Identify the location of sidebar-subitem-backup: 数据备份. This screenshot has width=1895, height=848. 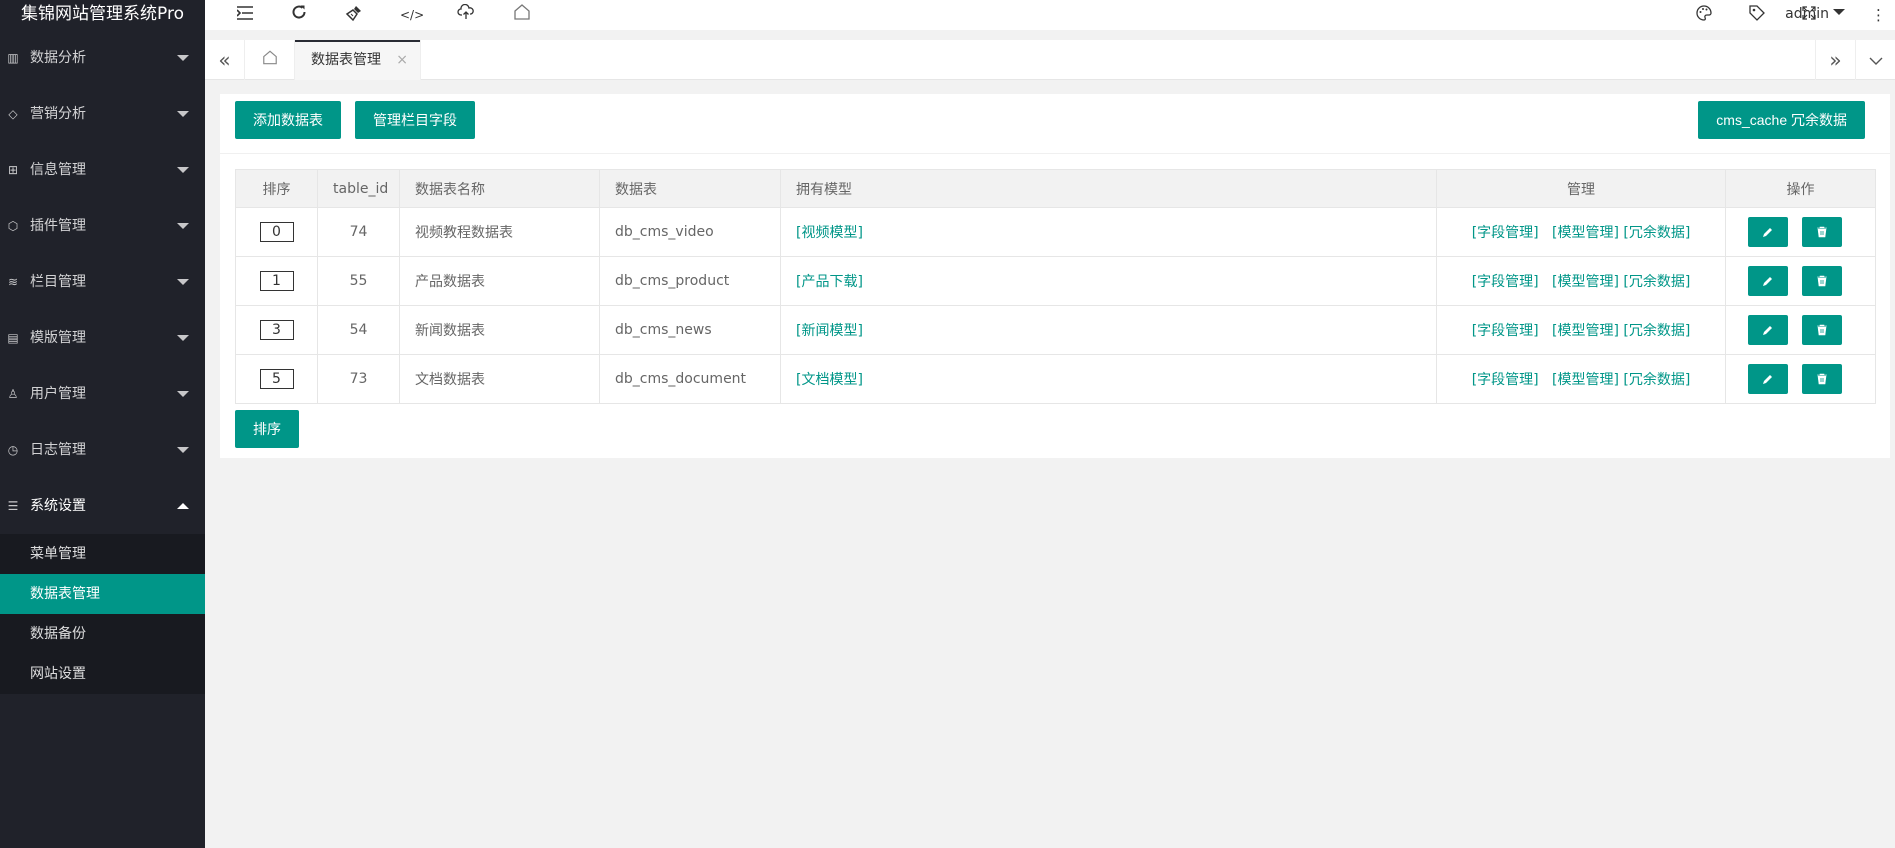
(102, 634).